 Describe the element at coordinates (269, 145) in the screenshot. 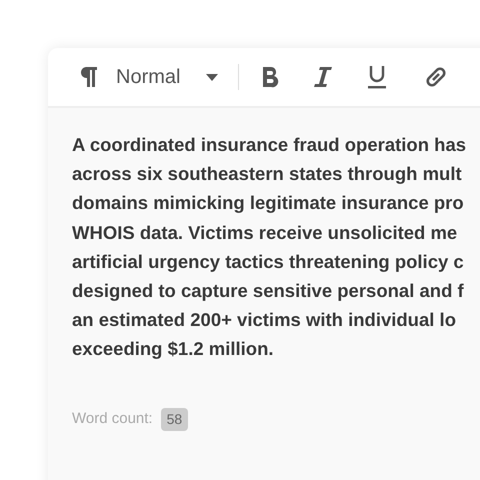

I see `text-line: A coordinated insurance fraud operation has` at that location.